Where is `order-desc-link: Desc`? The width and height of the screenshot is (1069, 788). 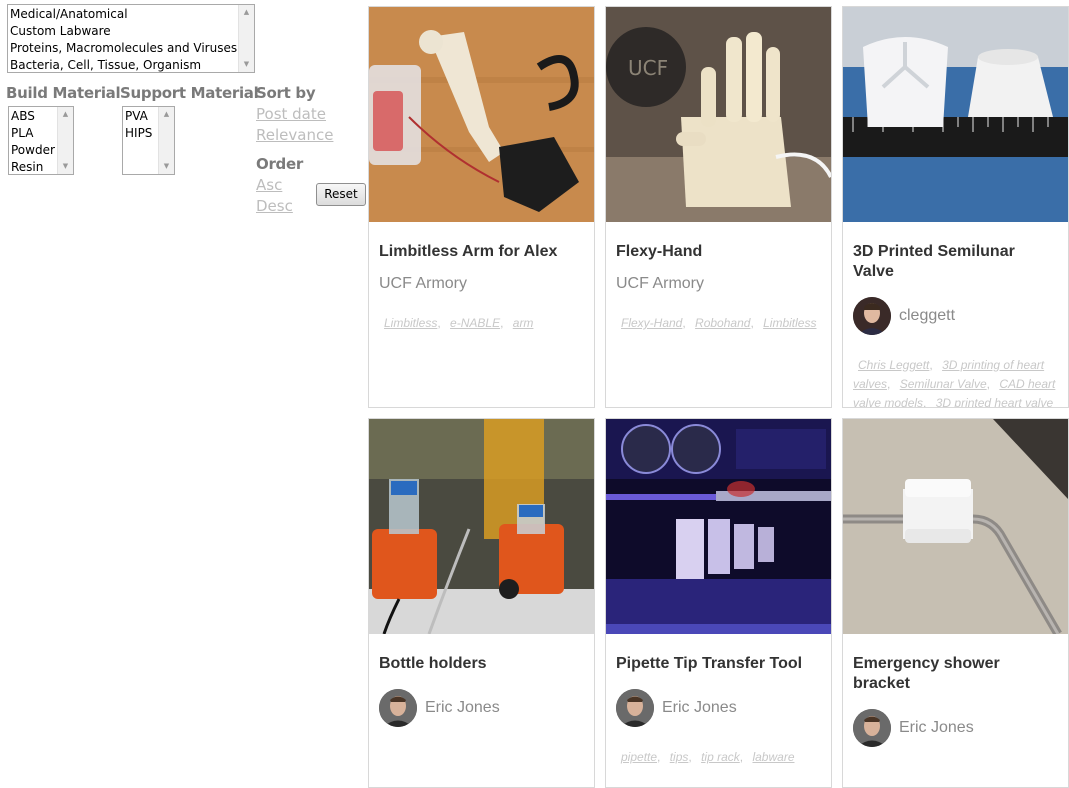 order-desc-link: Desc is located at coordinates (274, 206).